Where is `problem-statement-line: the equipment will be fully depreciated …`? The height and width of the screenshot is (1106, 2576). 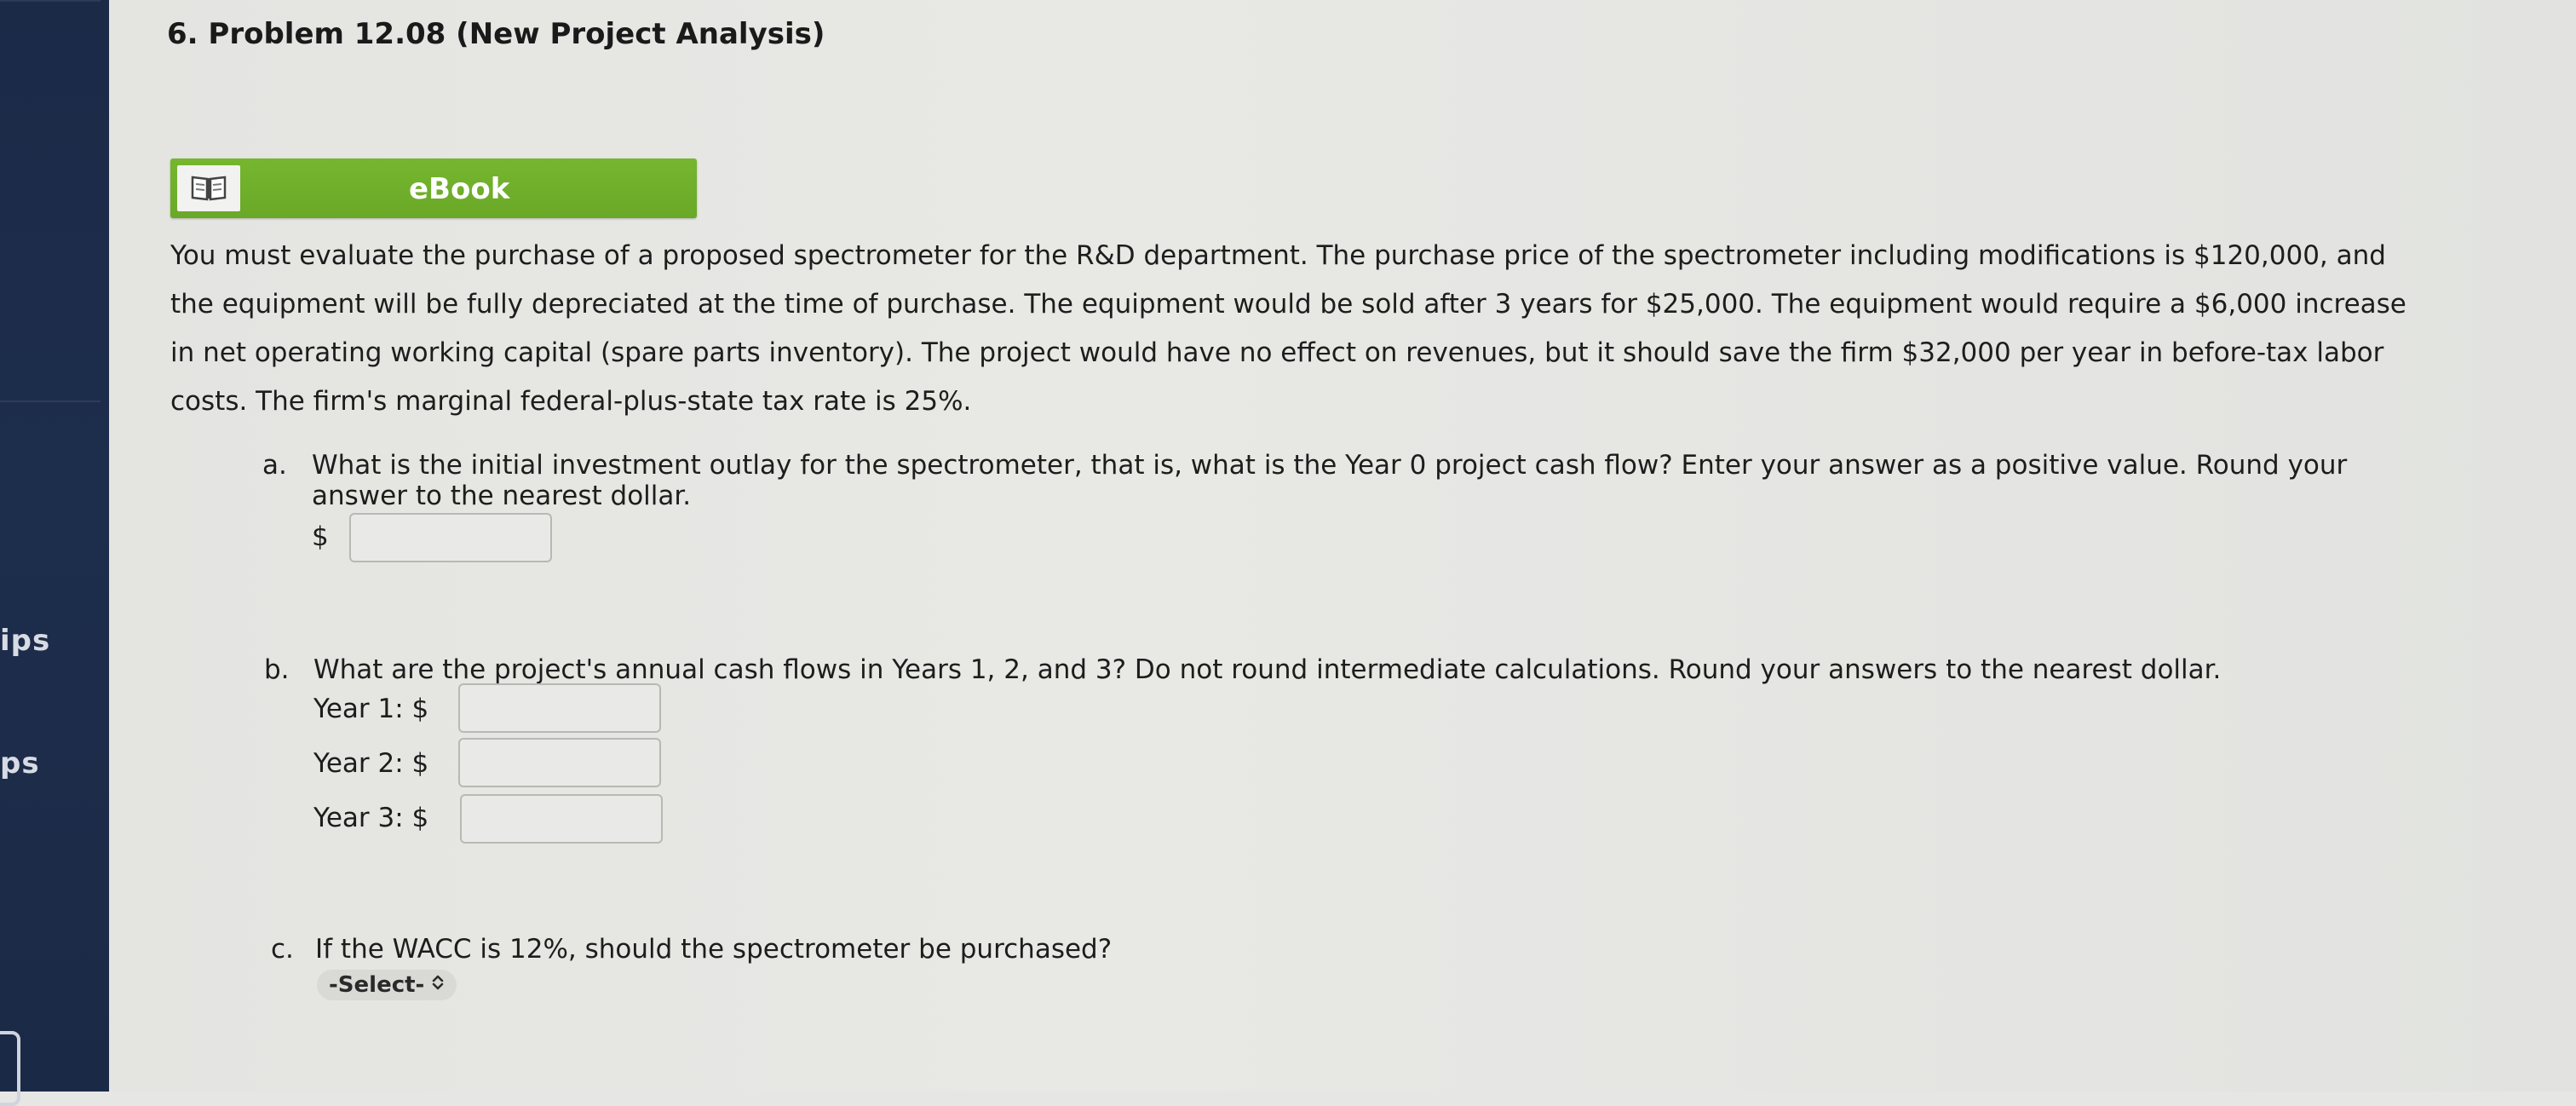 problem-statement-line: the equipment will be fully depreciated … is located at coordinates (1288, 304).